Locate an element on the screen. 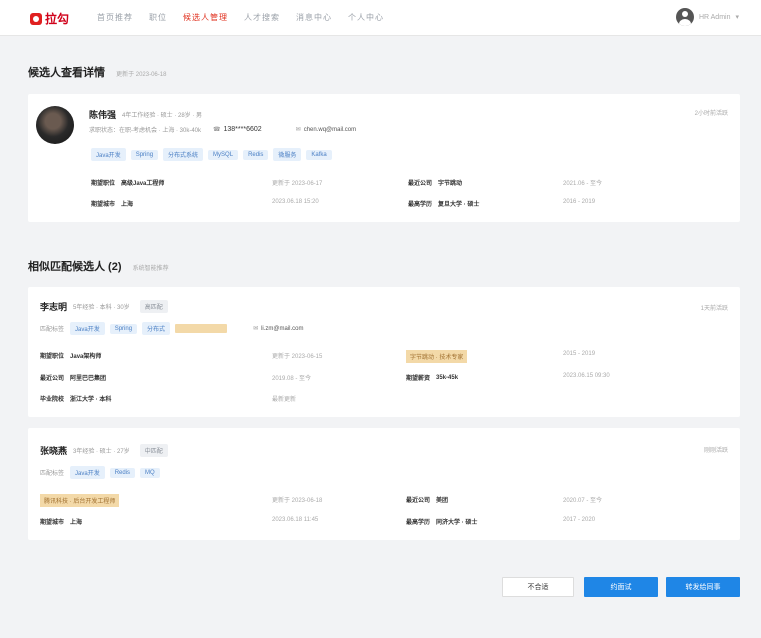 Image resolution: width=761 pixels, height=638 pixels. info-note-text: 2023.06.18 15:20 is located at coordinates (295, 202).